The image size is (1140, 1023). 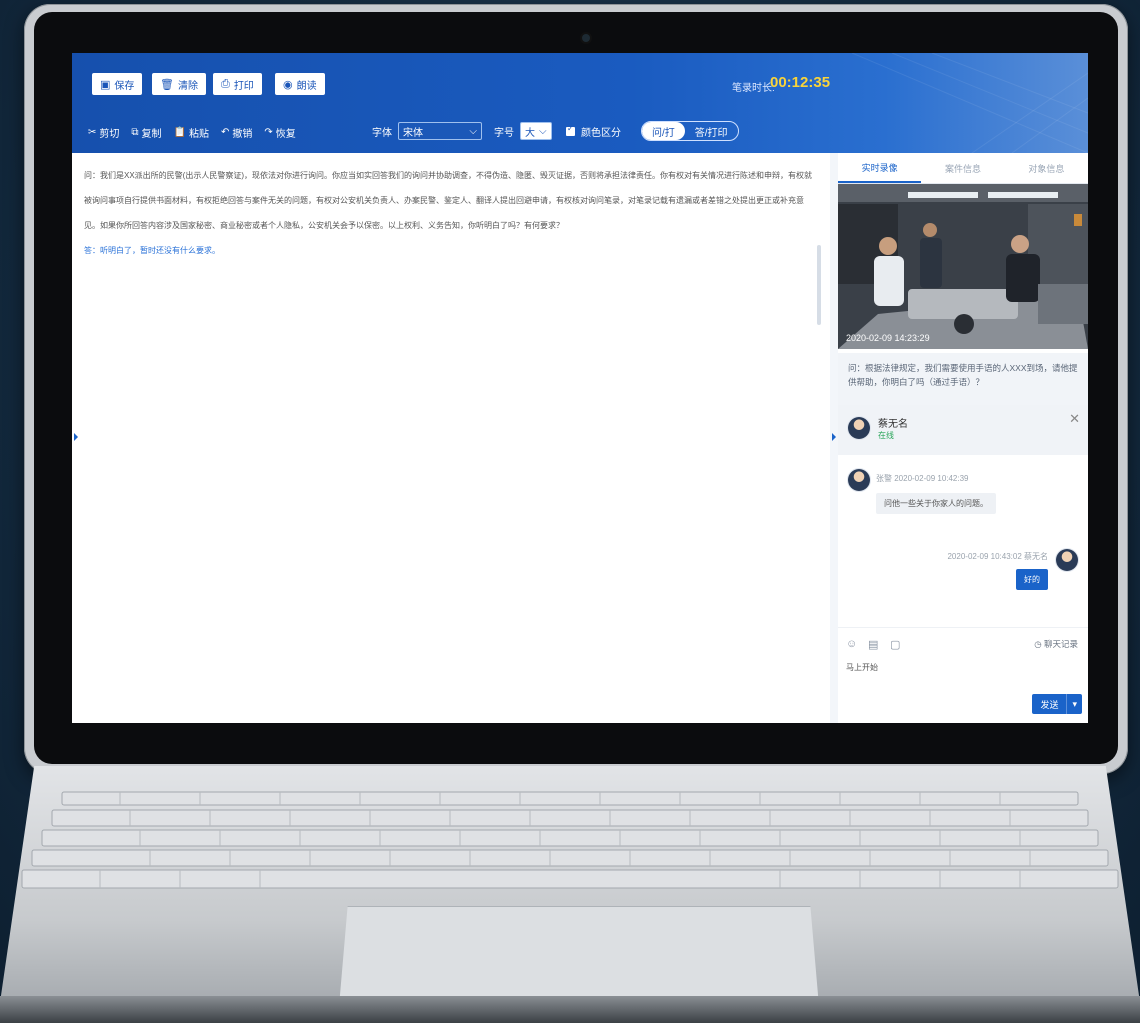 What do you see at coordinates (135, 132) in the screenshot?
I see `copy-icon: ⧉` at bounding box center [135, 132].